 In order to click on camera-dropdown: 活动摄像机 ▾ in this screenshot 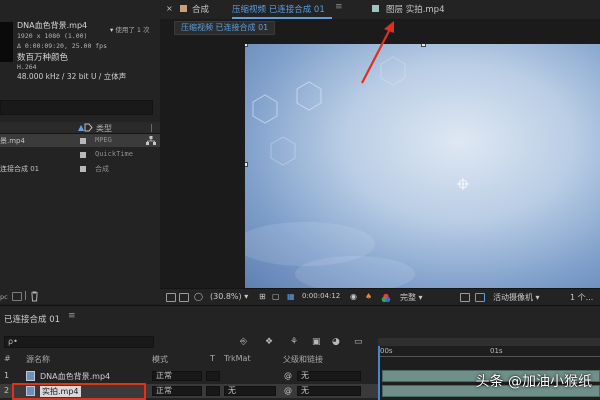, I will do `click(516, 297)`.